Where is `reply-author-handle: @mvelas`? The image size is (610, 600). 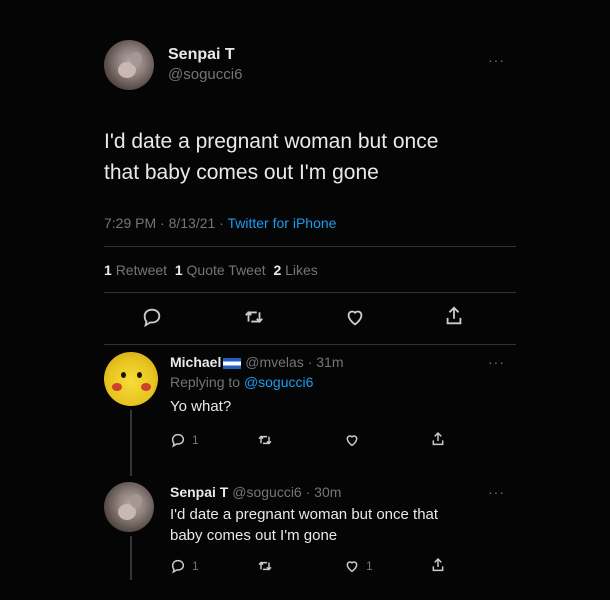 reply-author-handle: @mvelas is located at coordinates (274, 362).